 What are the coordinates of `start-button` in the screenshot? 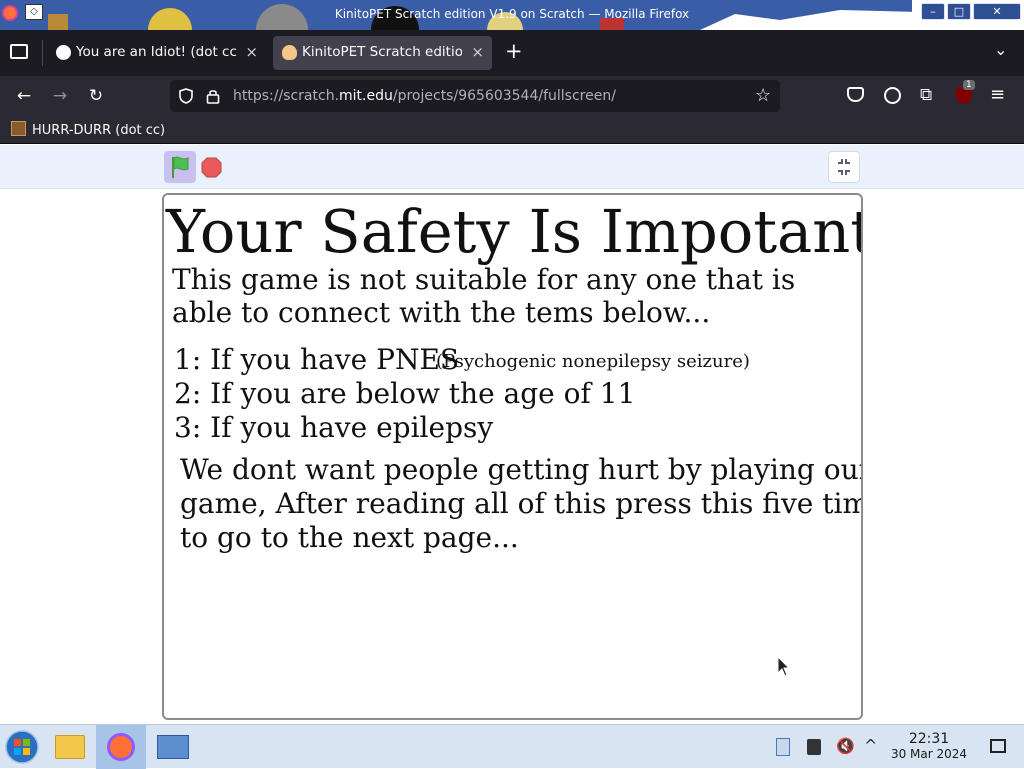 It's located at (25, 747).